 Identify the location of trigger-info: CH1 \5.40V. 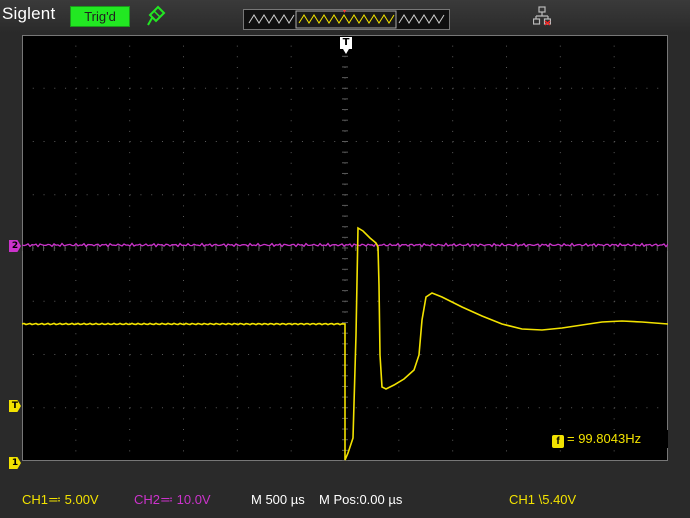
(543, 499).